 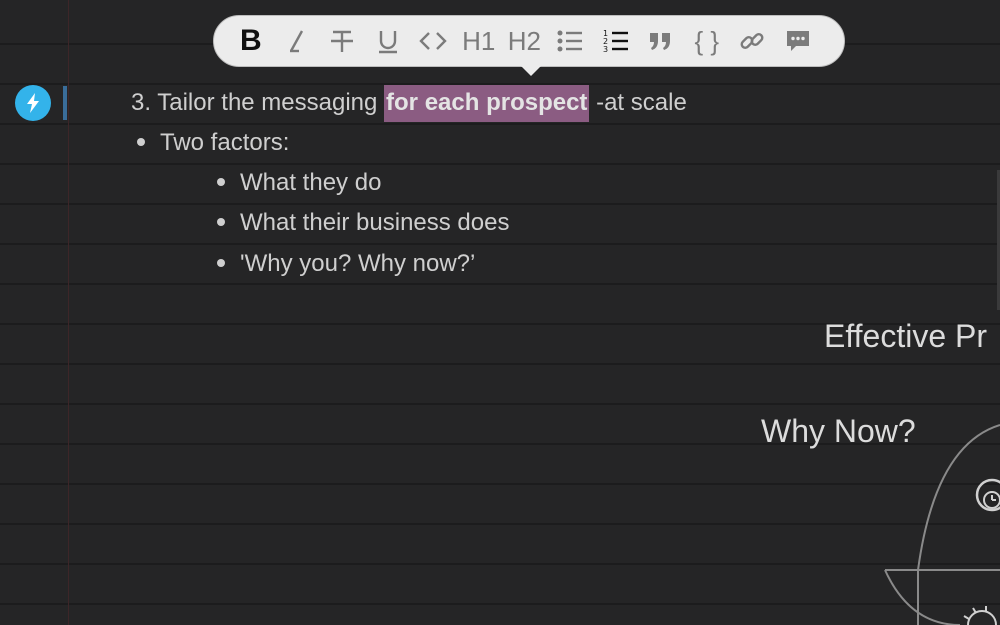 What do you see at coordinates (942, 524) in the screenshot?
I see `slide-illustration` at bounding box center [942, 524].